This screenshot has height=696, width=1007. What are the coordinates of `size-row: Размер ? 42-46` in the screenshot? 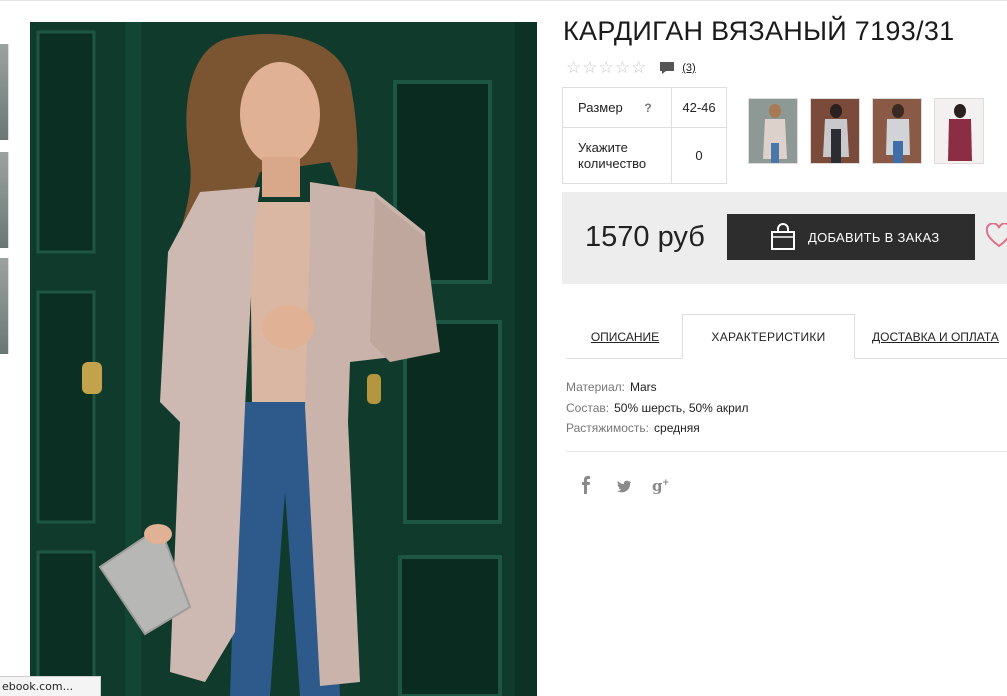 It's located at (644, 107).